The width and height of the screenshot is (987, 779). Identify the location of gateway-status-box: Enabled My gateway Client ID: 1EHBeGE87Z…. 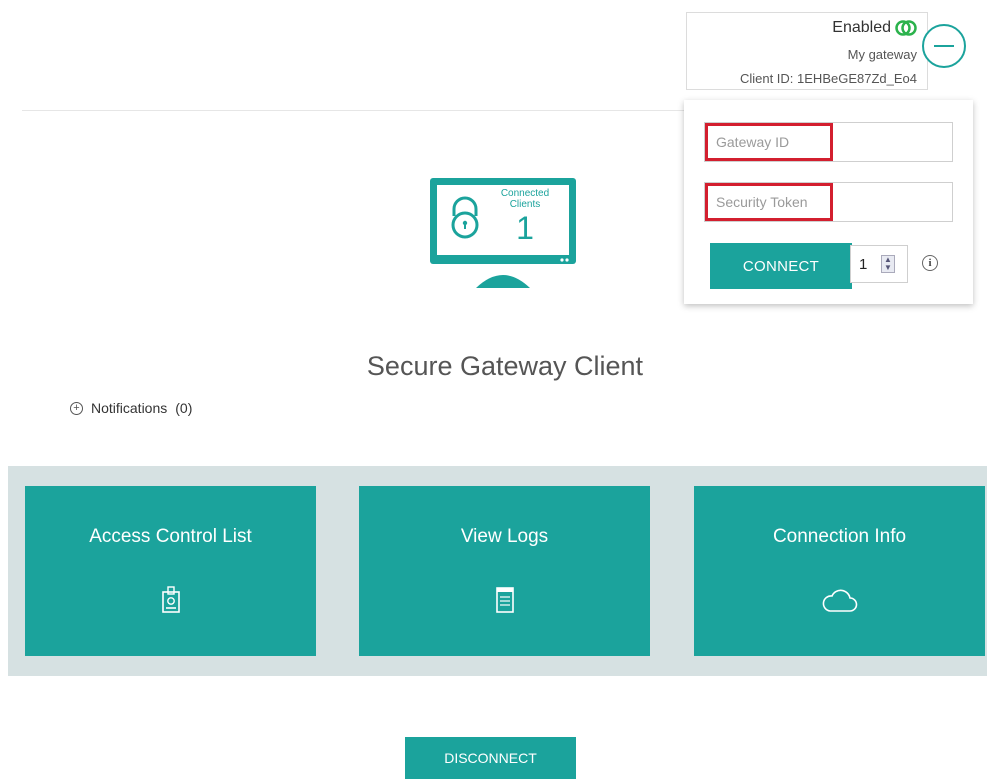
(807, 51).